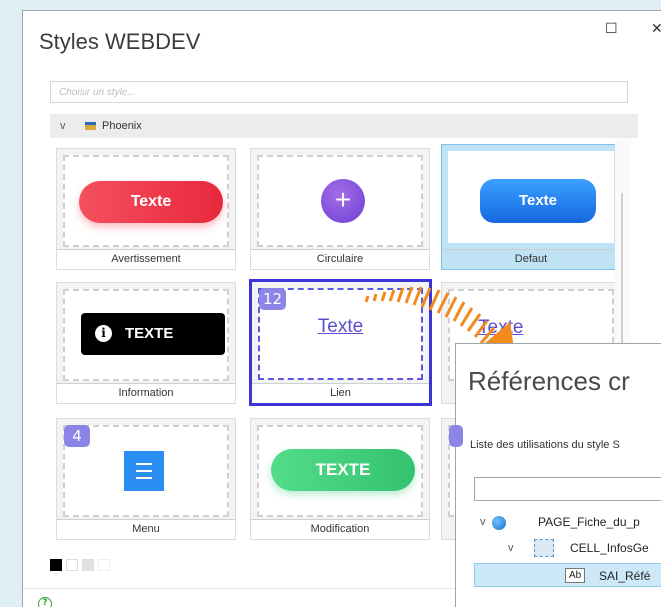 Image resolution: width=661 pixels, height=607 pixels. What do you see at coordinates (567, 489) in the screenshot?
I see `references-search-input` at bounding box center [567, 489].